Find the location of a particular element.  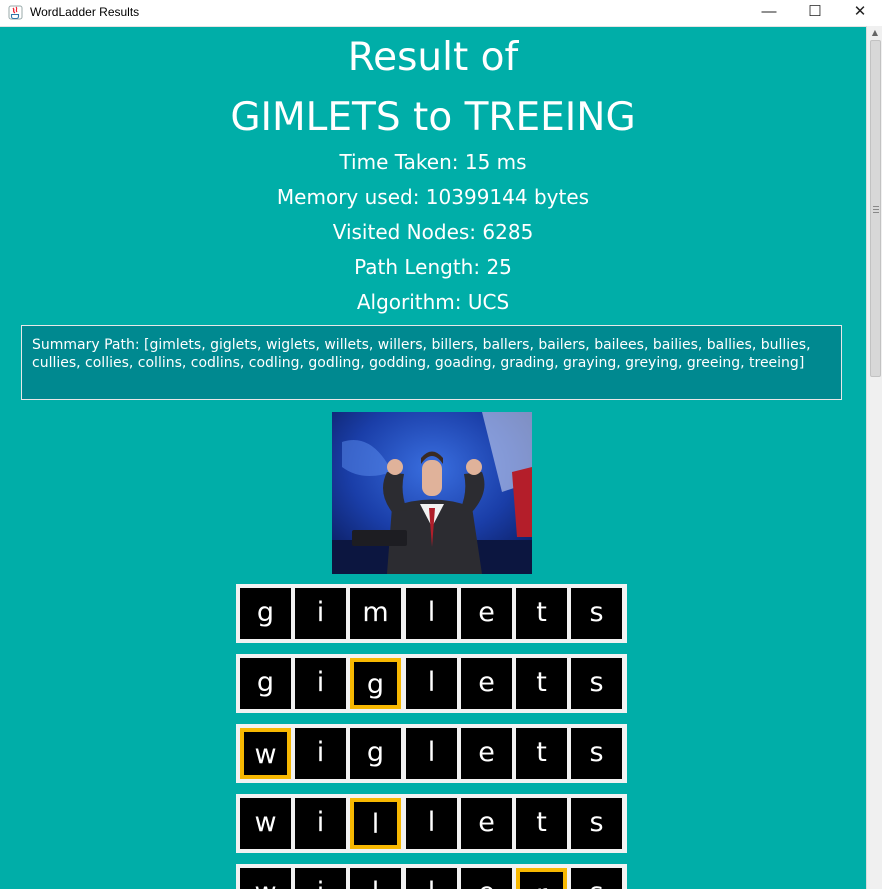

algorithm-label: Algorithm: UCS is located at coordinates (433, 302).